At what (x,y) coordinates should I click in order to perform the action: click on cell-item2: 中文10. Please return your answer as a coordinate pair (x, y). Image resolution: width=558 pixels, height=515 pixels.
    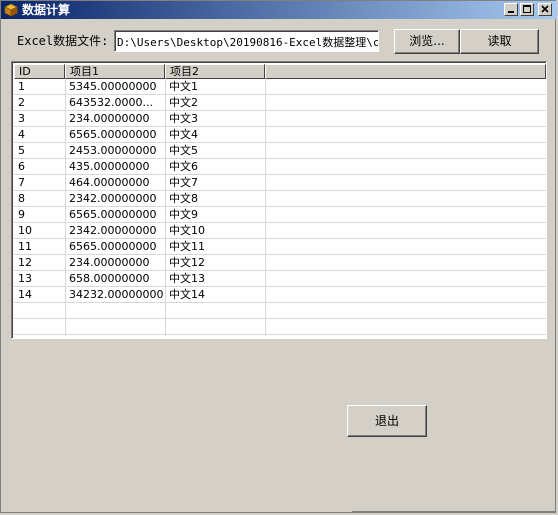
    Looking at the image, I should click on (187, 230).